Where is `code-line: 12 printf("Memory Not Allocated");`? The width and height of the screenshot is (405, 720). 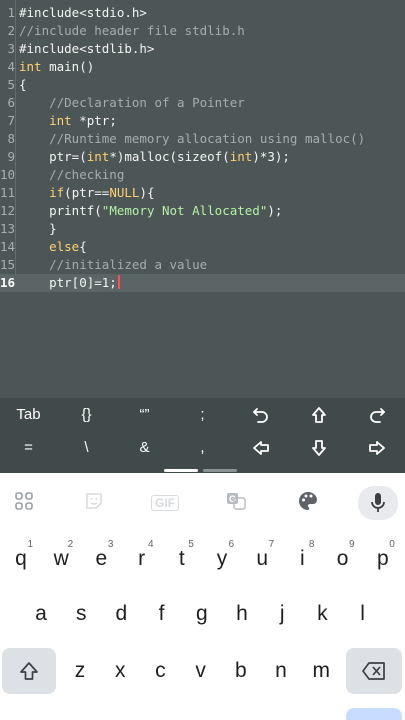
code-line: 12 printf("Memory Not Allocated"); is located at coordinates (202, 211).